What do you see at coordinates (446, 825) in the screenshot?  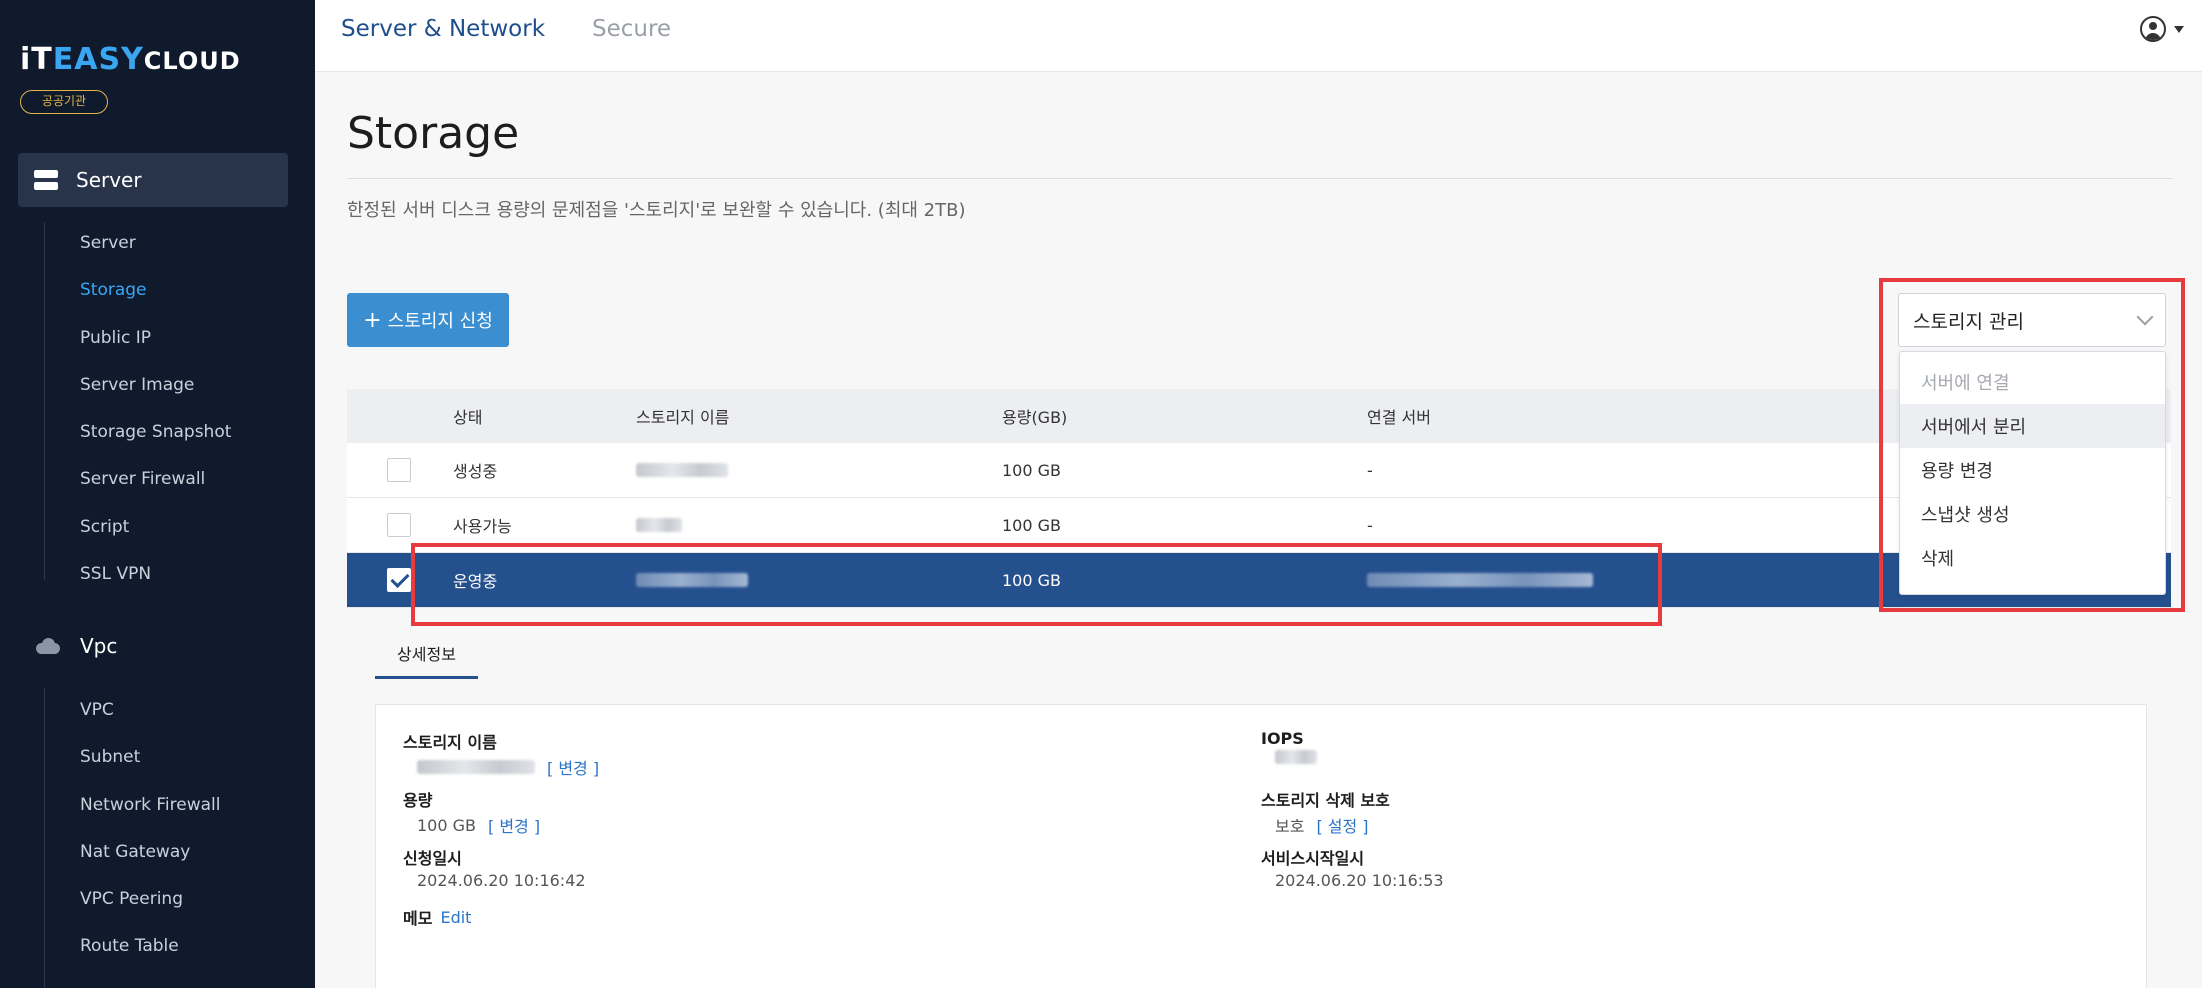 I see `capacity-value: 100 GB` at bounding box center [446, 825].